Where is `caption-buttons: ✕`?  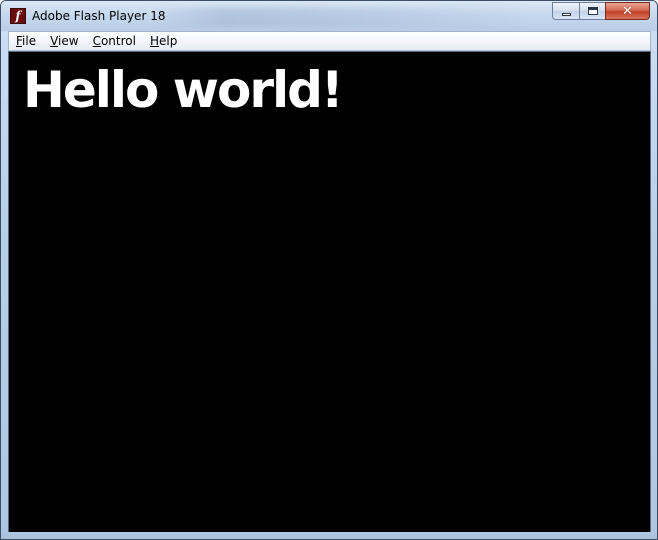 caption-buttons: ✕ is located at coordinates (601, 11).